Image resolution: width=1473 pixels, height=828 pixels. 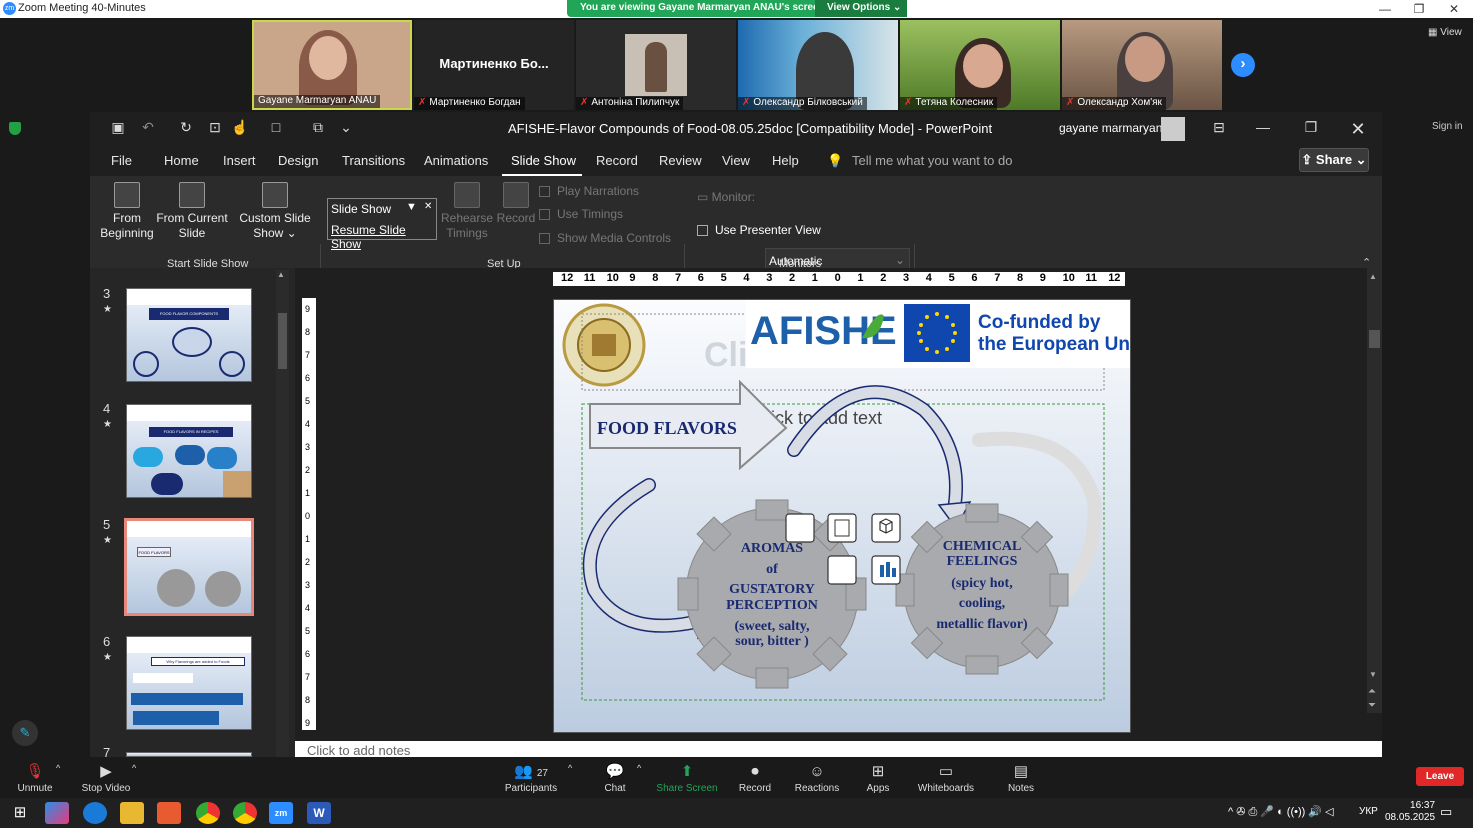 What do you see at coordinates (298, 160) in the screenshot?
I see `tab-design: Design` at bounding box center [298, 160].